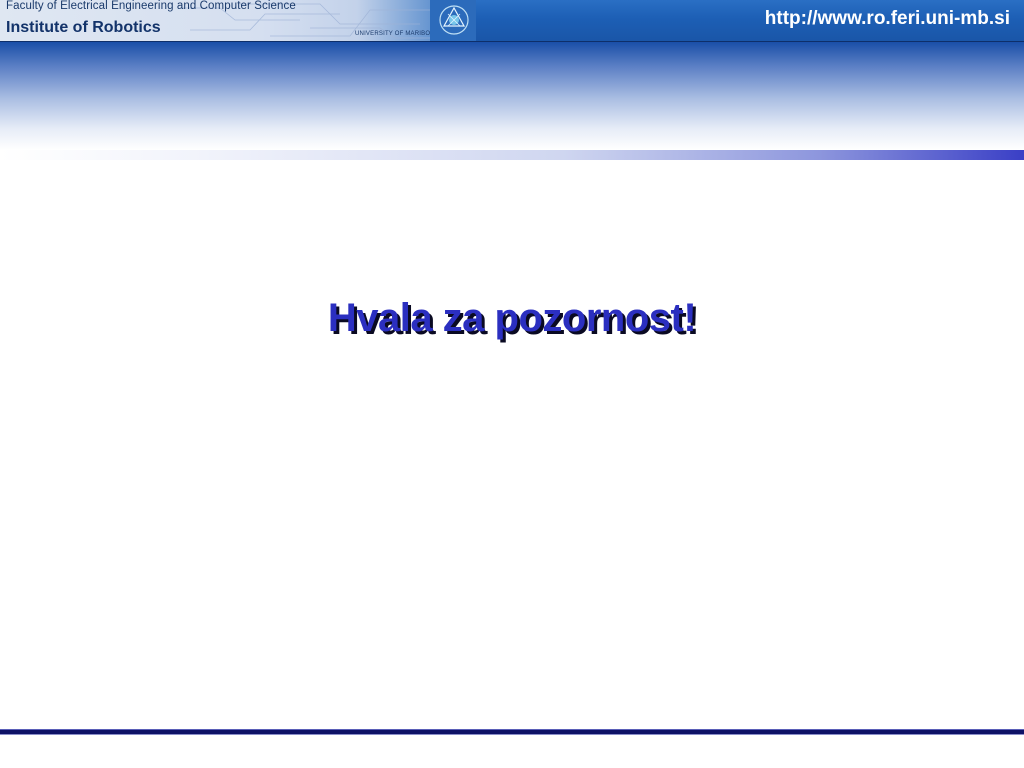 Image resolution: width=1024 pixels, height=768 pixels. What do you see at coordinates (83, 27) in the screenshot?
I see `institute-name: Institute of Robotics` at bounding box center [83, 27].